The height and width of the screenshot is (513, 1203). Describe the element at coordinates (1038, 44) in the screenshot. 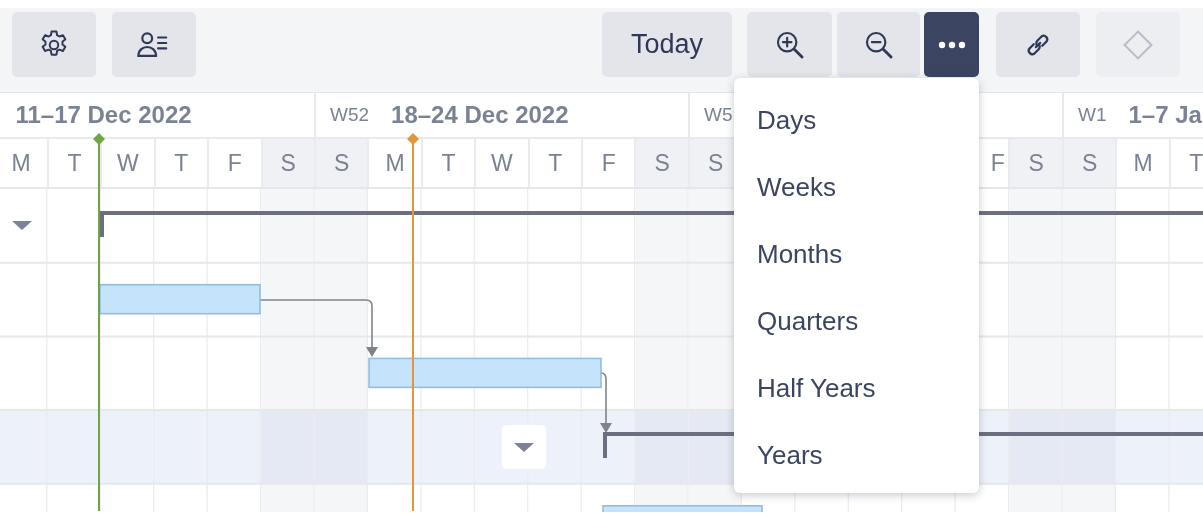

I see `link-button` at that location.